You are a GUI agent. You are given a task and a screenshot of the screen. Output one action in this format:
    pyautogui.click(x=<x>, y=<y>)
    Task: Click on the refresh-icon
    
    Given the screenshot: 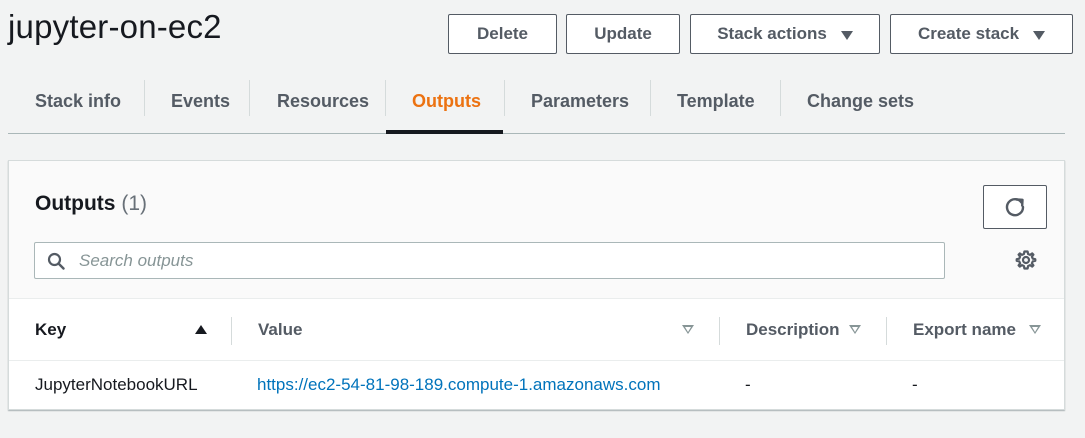 What is the action you would take?
    pyautogui.click(x=1015, y=207)
    